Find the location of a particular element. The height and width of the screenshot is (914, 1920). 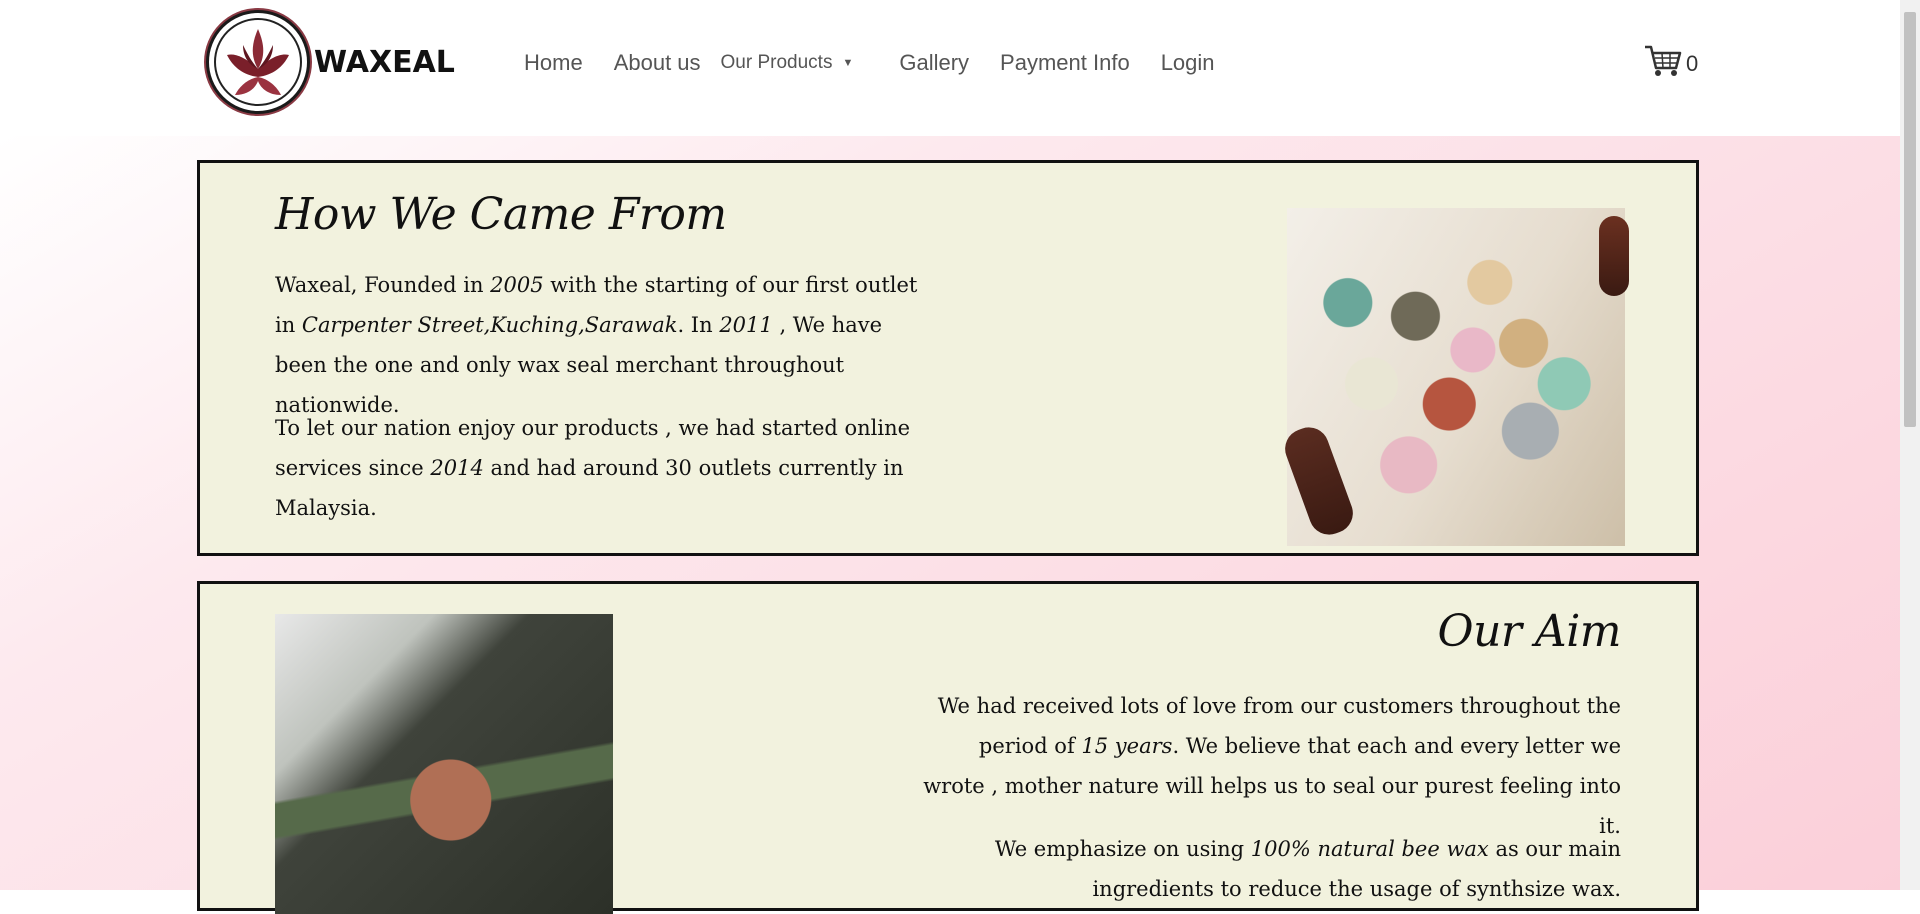

caret-down-icon: ▼ is located at coordinates (848, 63).